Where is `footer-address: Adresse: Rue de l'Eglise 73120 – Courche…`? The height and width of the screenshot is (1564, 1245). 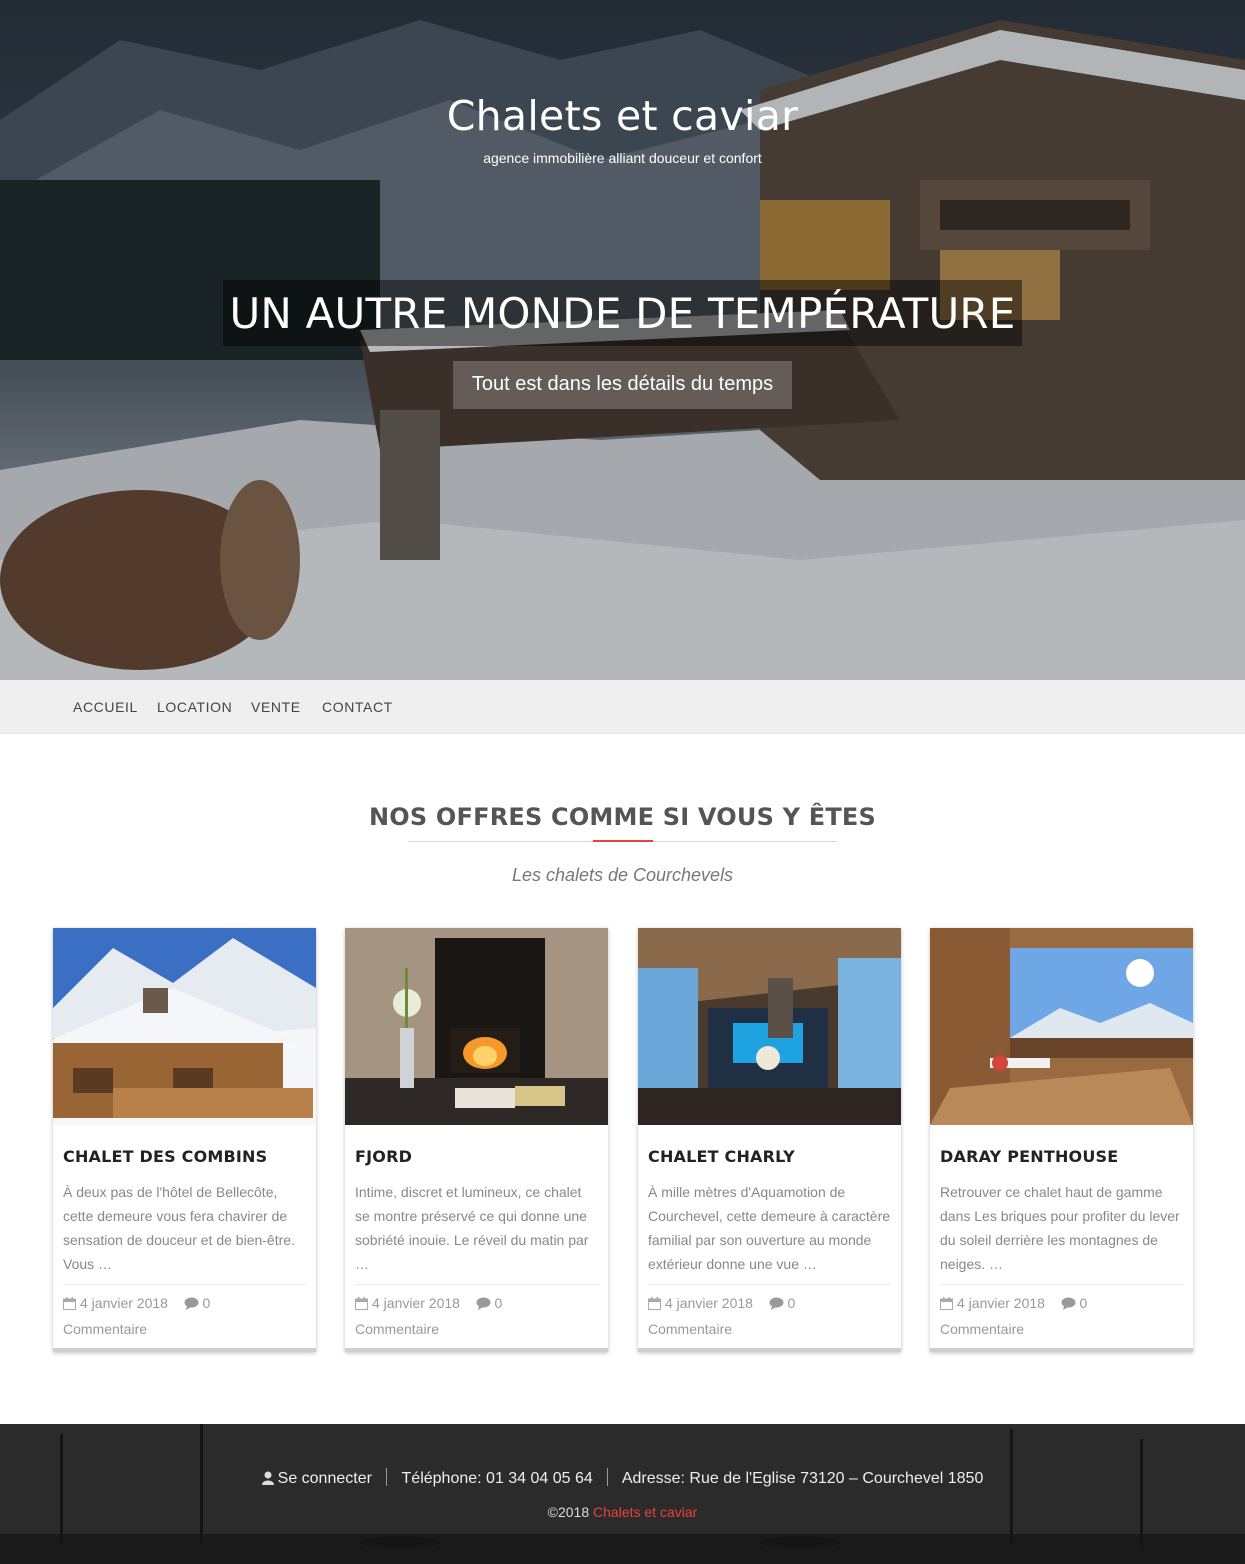 footer-address: Adresse: Rue de l'Eglise 73120 – Courche… is located at coordinates (802, 1478).